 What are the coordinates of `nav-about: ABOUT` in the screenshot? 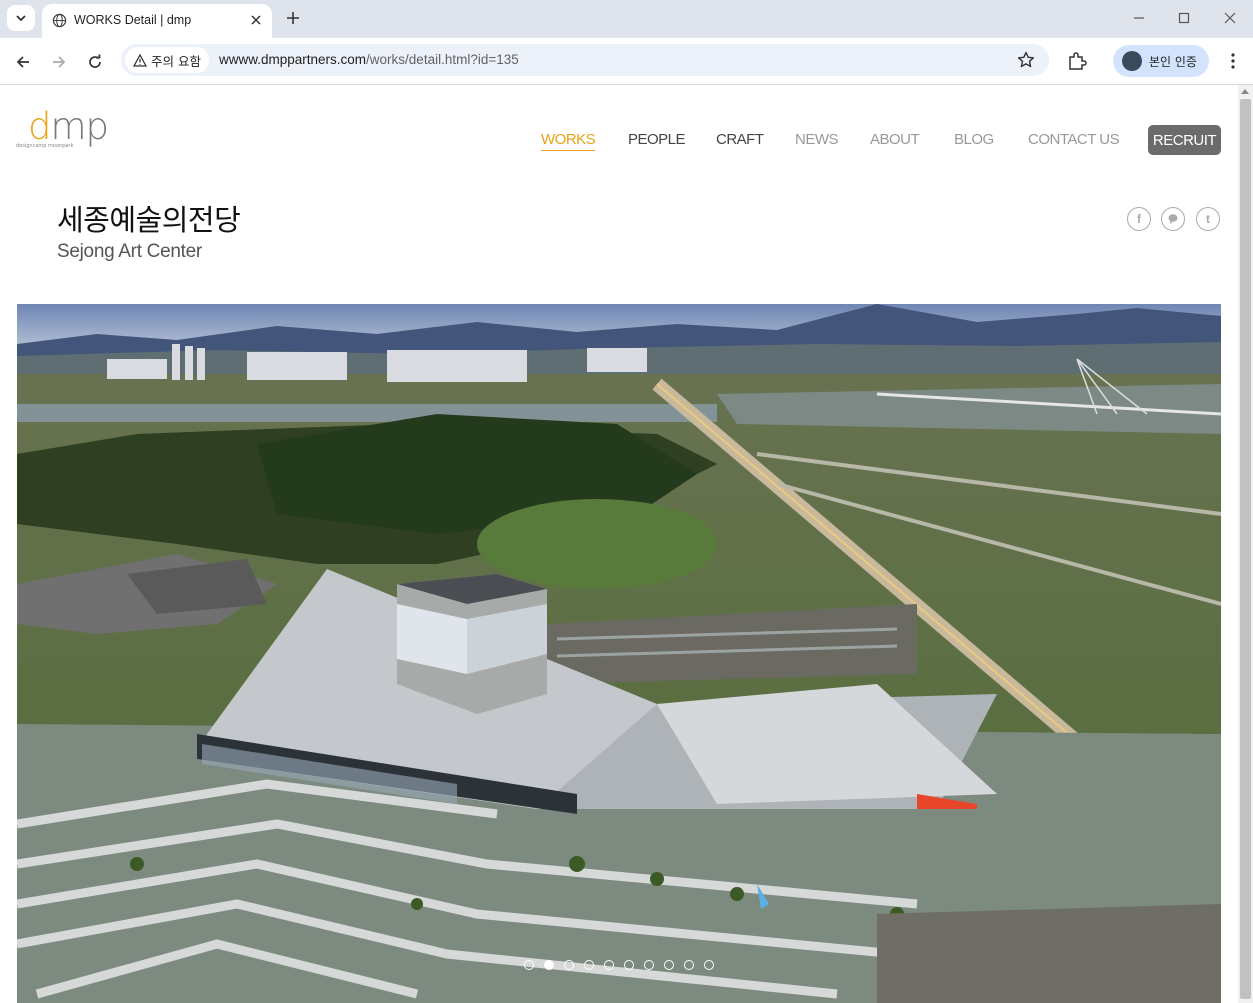 It's located at (895, 139).